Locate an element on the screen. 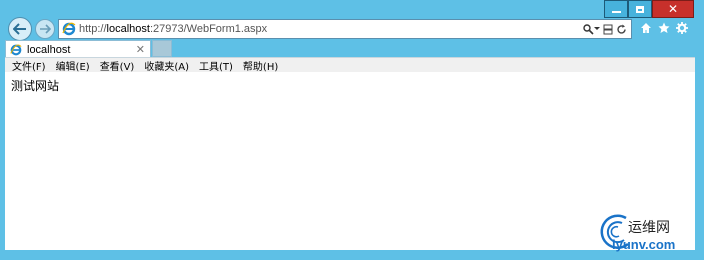 Image resolution: width=704 pixels, height=260 pixels. back-button is located at coordinates (20, 29).